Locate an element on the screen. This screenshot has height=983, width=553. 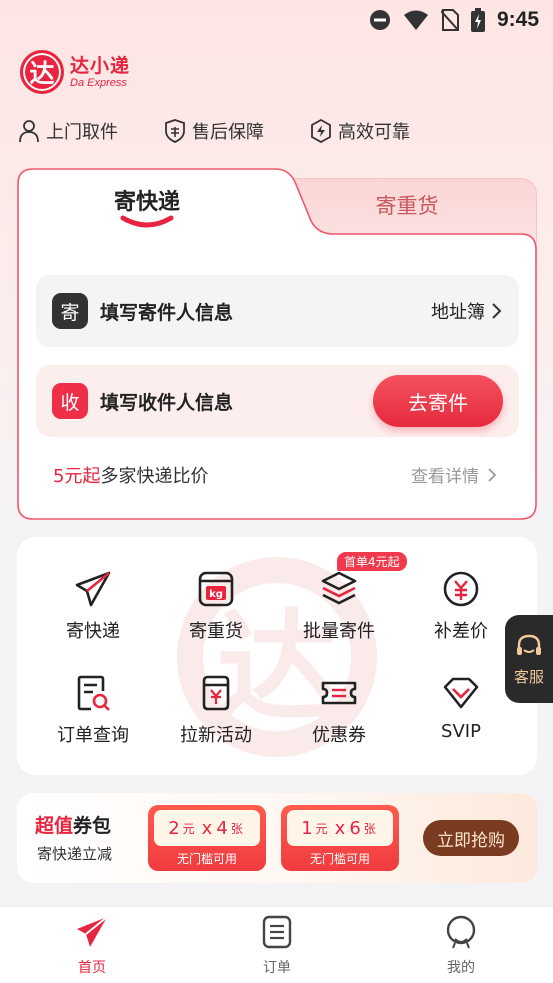
order-search-icon is located at coordinates (93, 693).